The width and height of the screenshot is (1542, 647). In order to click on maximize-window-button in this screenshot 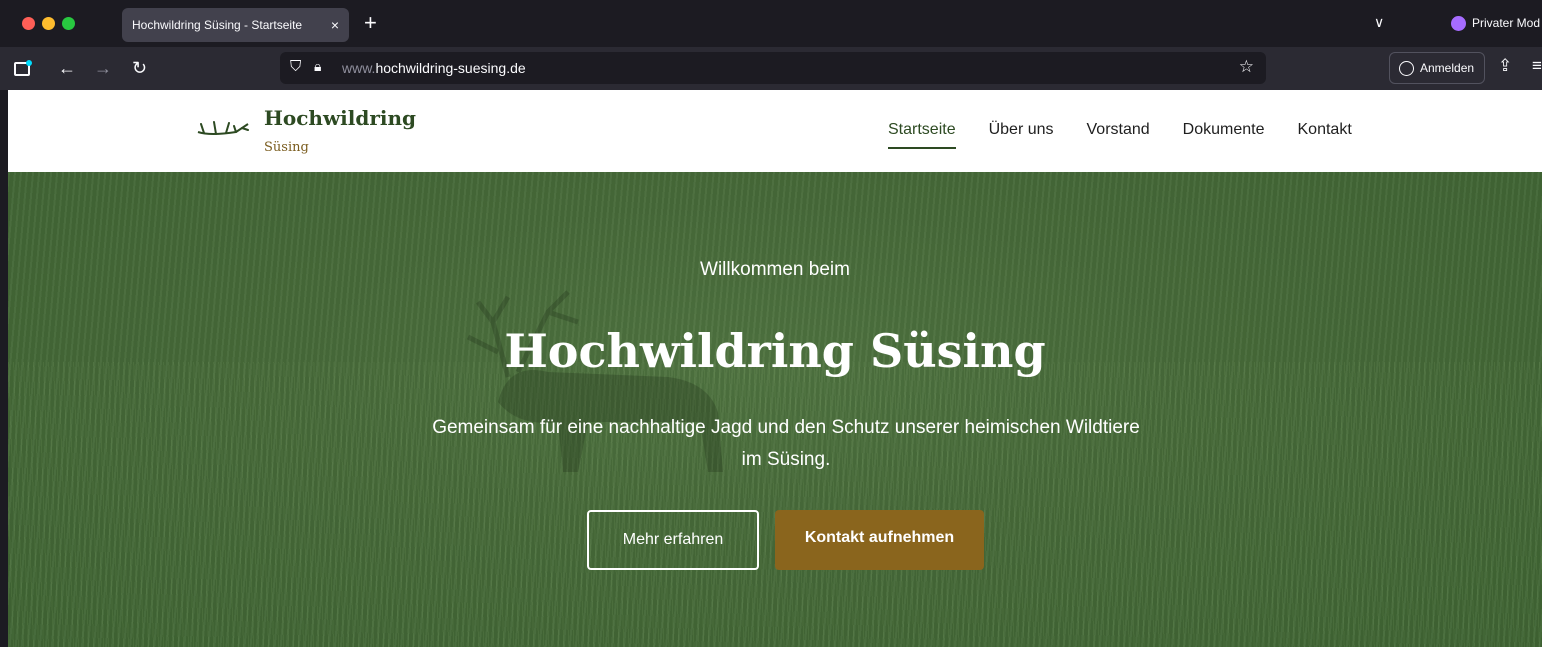, I will do `click(68, 23)`.